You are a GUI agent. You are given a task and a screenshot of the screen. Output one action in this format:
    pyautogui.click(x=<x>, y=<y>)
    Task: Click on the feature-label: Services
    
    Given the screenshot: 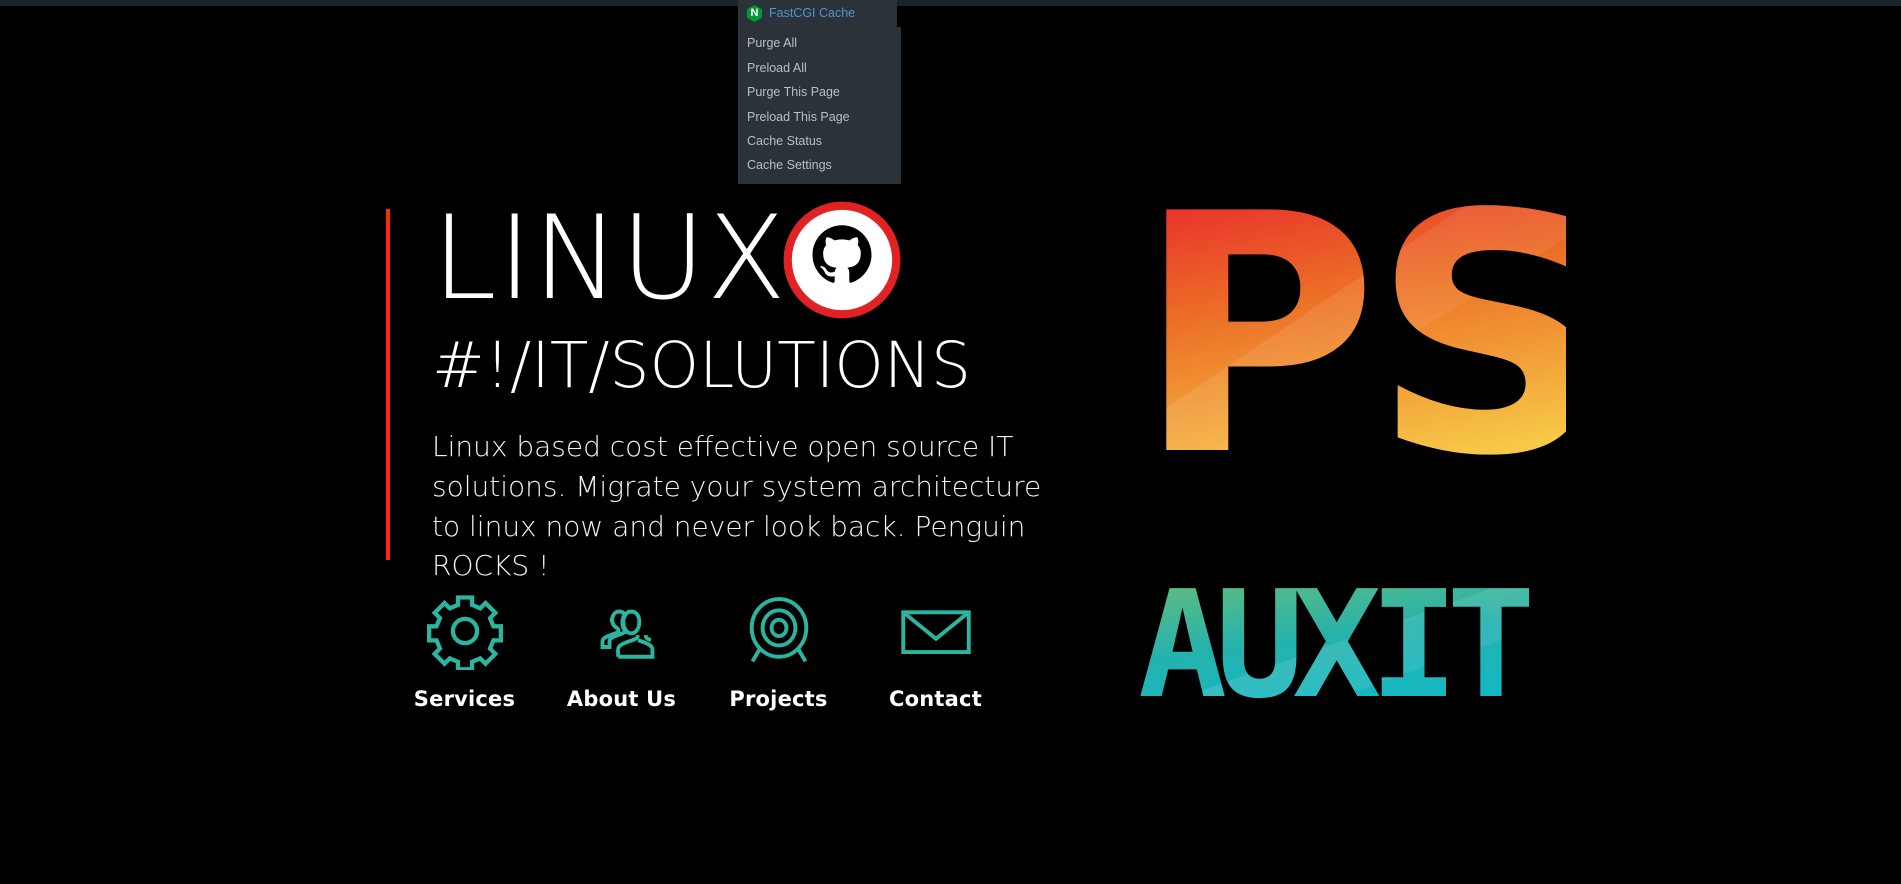 What is the action you would take?
    pyautogui.click(x=464, y=699)
    